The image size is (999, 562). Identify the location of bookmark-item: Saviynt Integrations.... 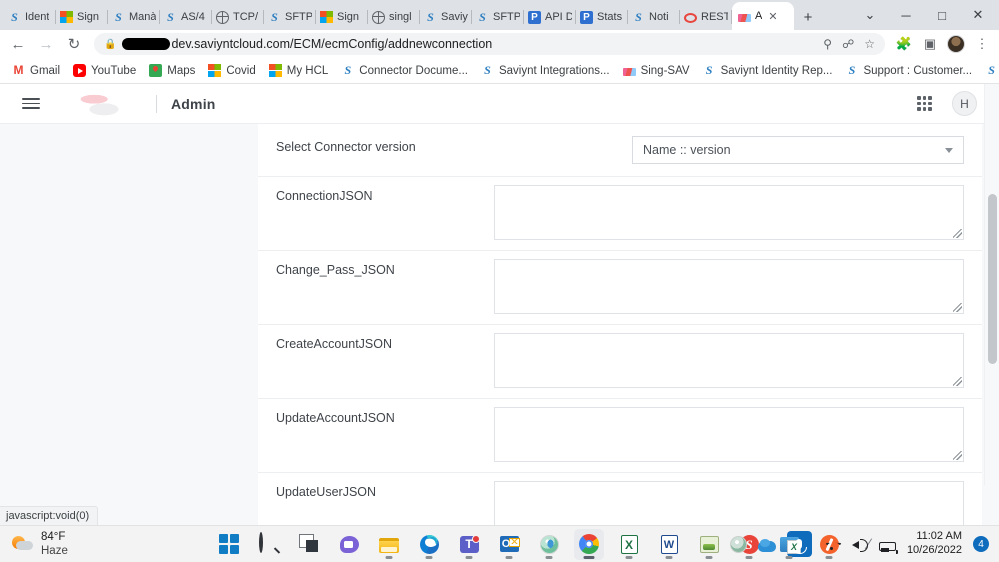
(545, 70).